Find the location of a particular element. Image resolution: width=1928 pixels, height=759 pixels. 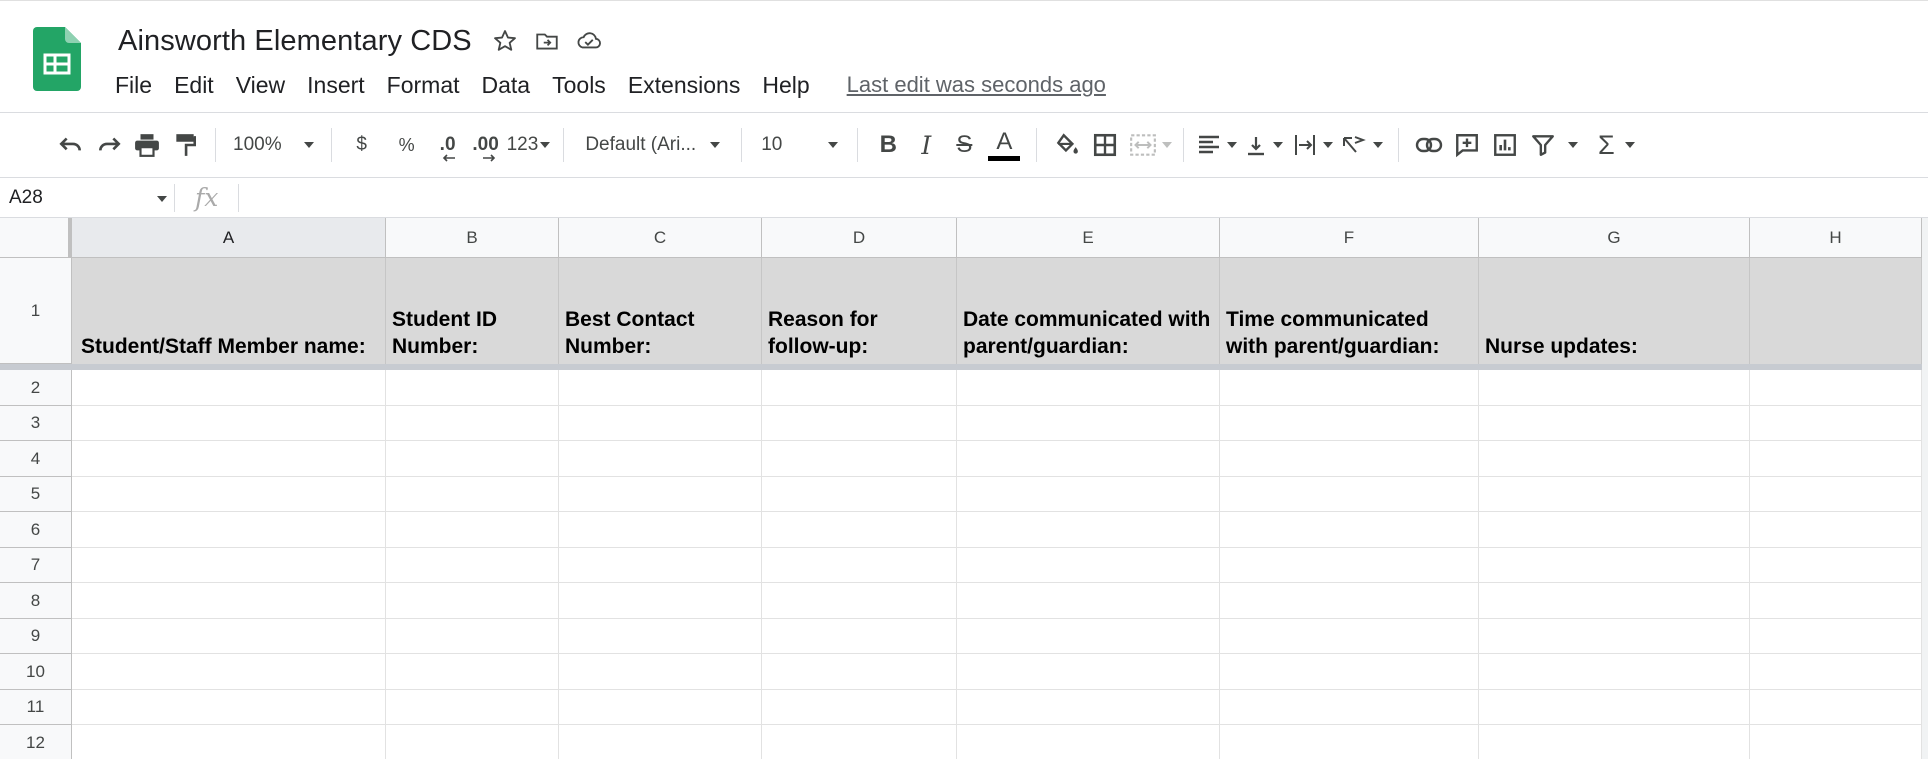

undo-icon is located at coordinates (71, 145).